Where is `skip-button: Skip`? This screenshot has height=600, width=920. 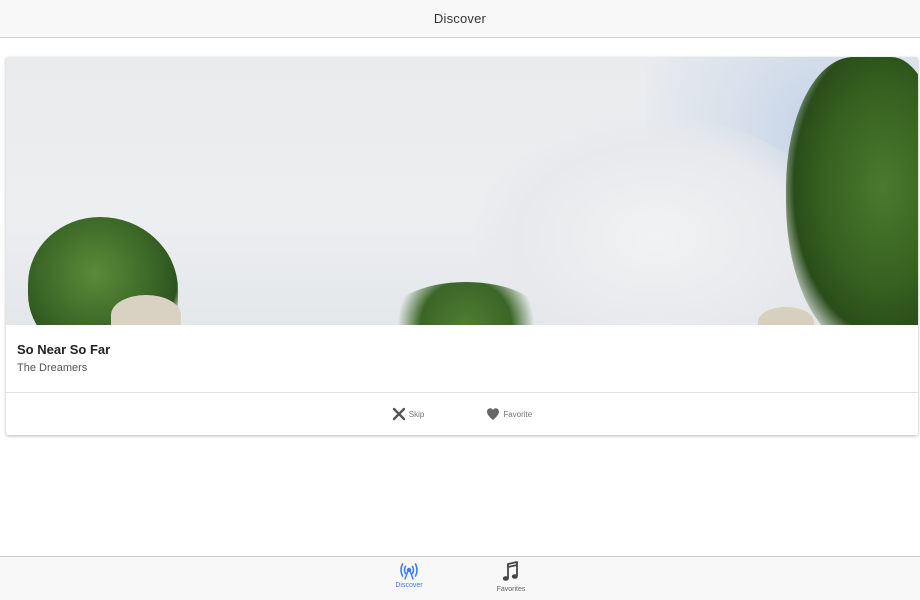
skip-button: Skip is located at coordinates (408, 414).